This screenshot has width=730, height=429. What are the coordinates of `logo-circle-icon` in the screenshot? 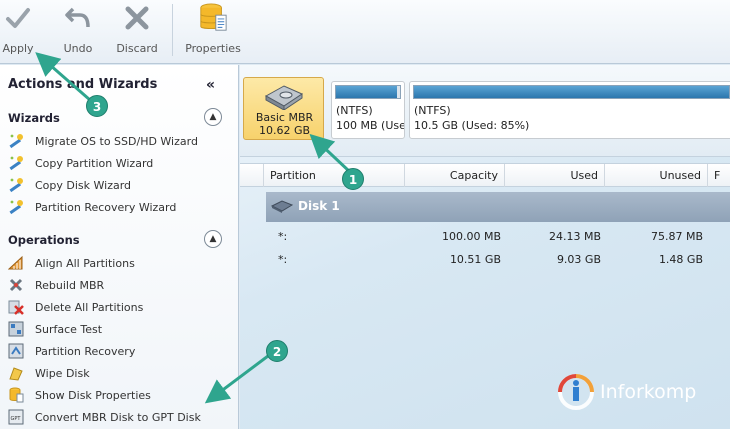 It's located at (576, 392).